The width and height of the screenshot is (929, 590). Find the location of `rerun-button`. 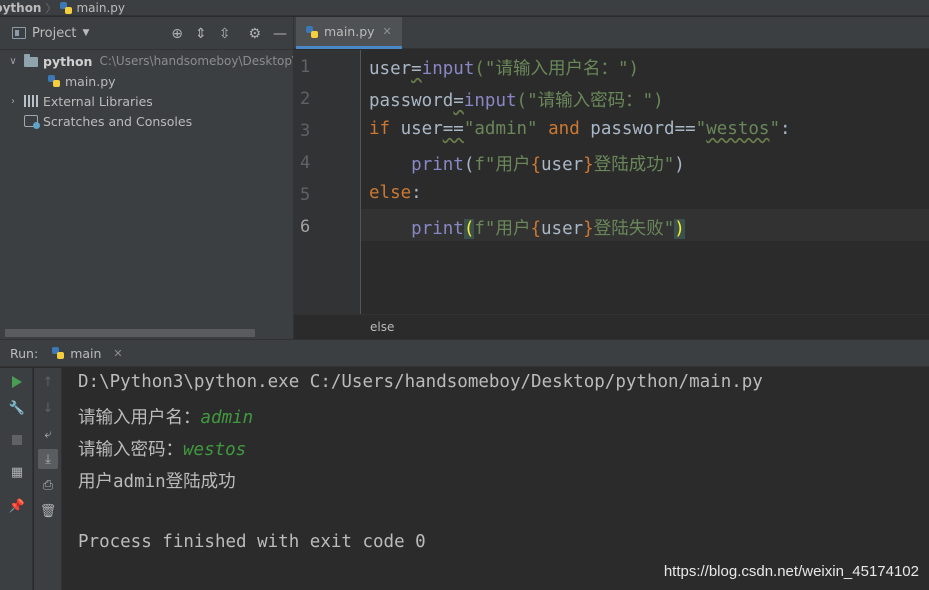

rerun-button is located at coordinates (17, 382).